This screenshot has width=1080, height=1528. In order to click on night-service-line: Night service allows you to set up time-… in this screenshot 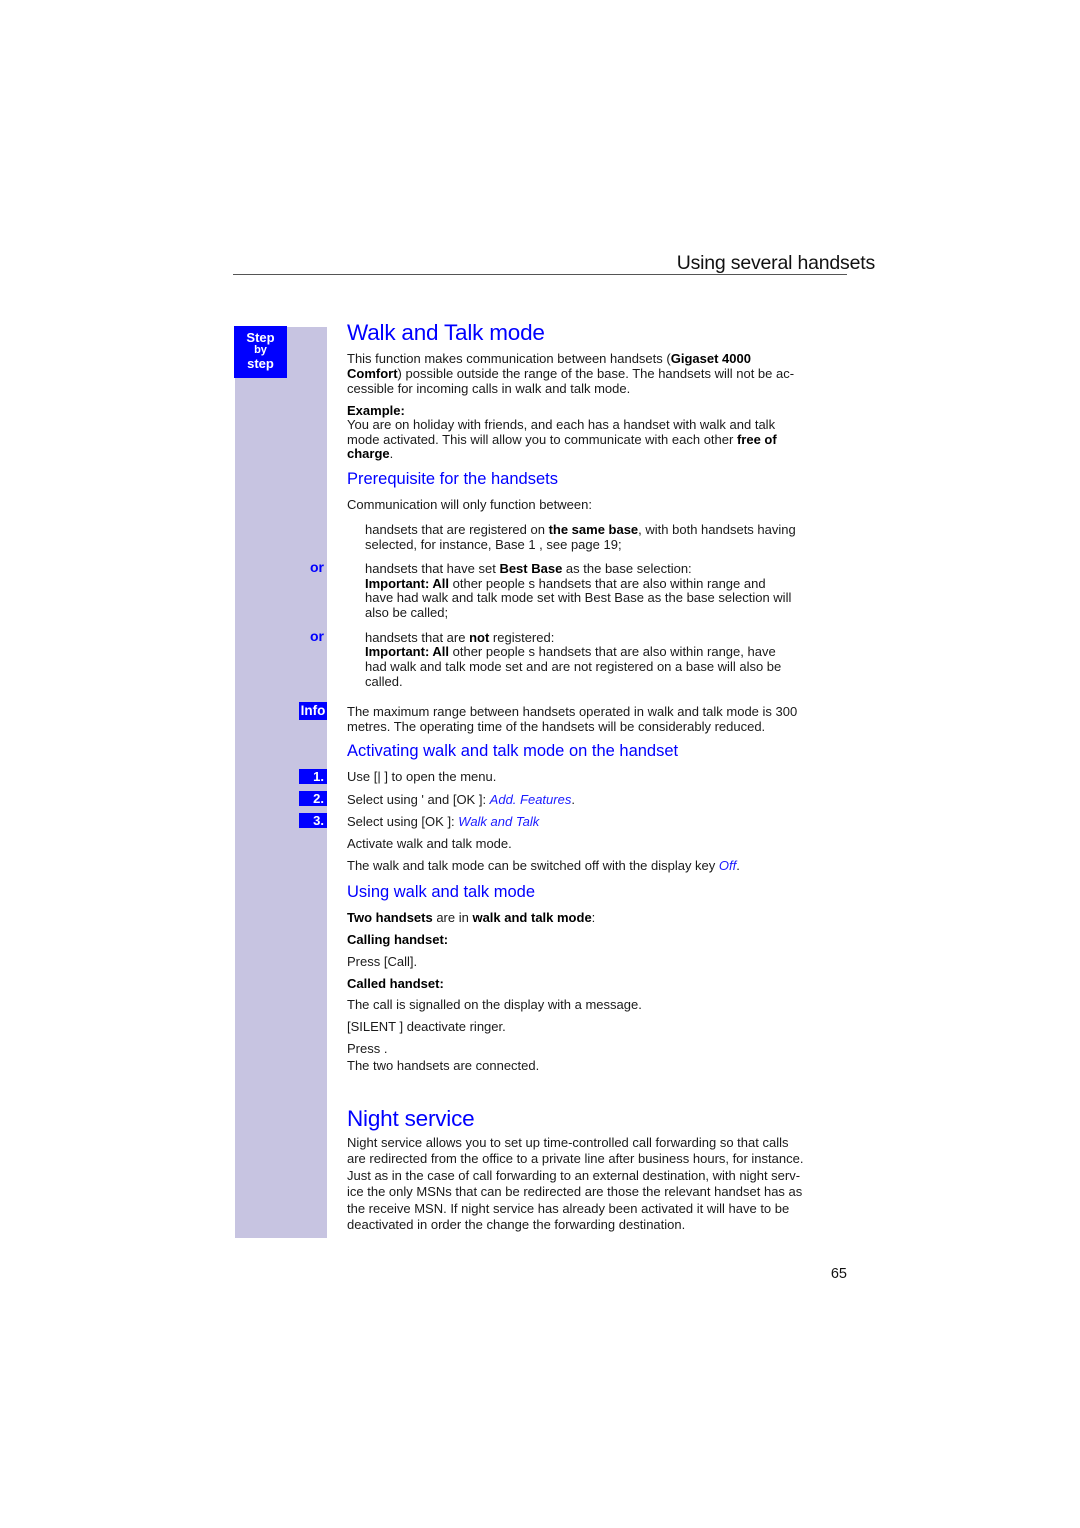, I will do `click(568, 1142)`.